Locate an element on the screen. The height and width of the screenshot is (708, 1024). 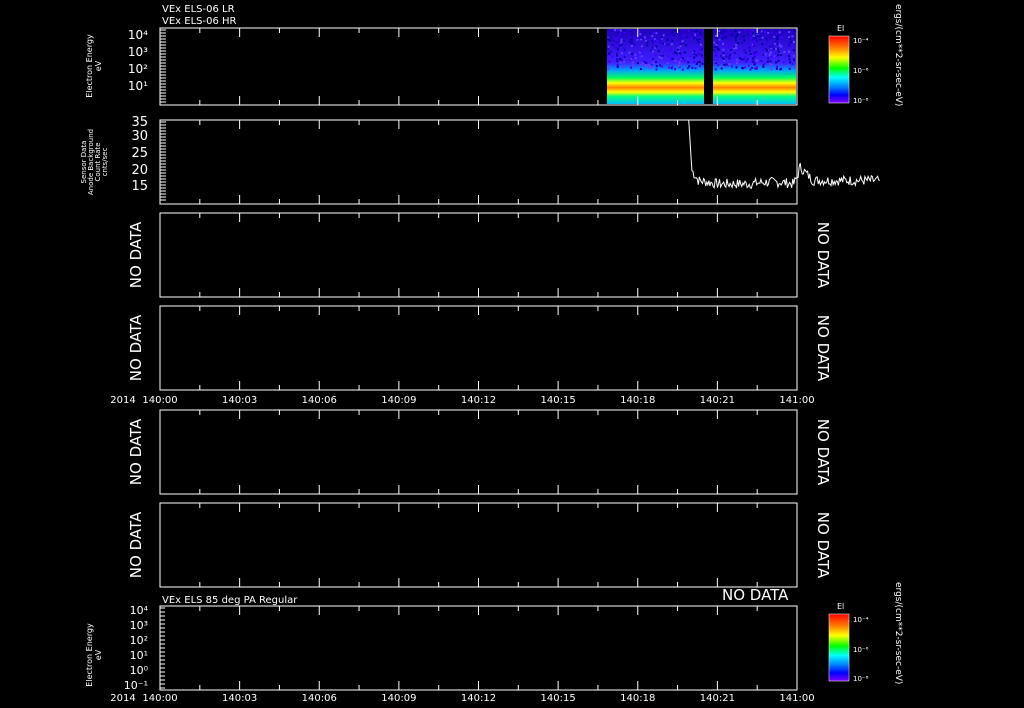
colorbar-top-gradient is located at coordinates (839, 69).